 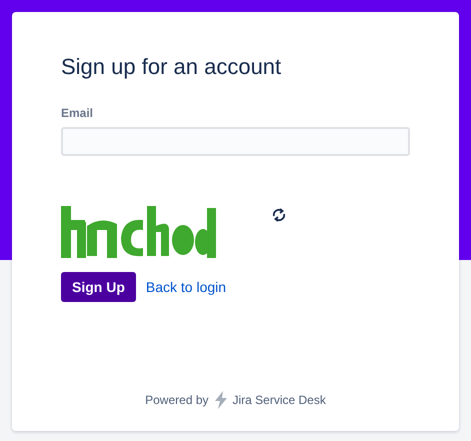 I want to click on refresh-icon, so click(x=279, y=215).